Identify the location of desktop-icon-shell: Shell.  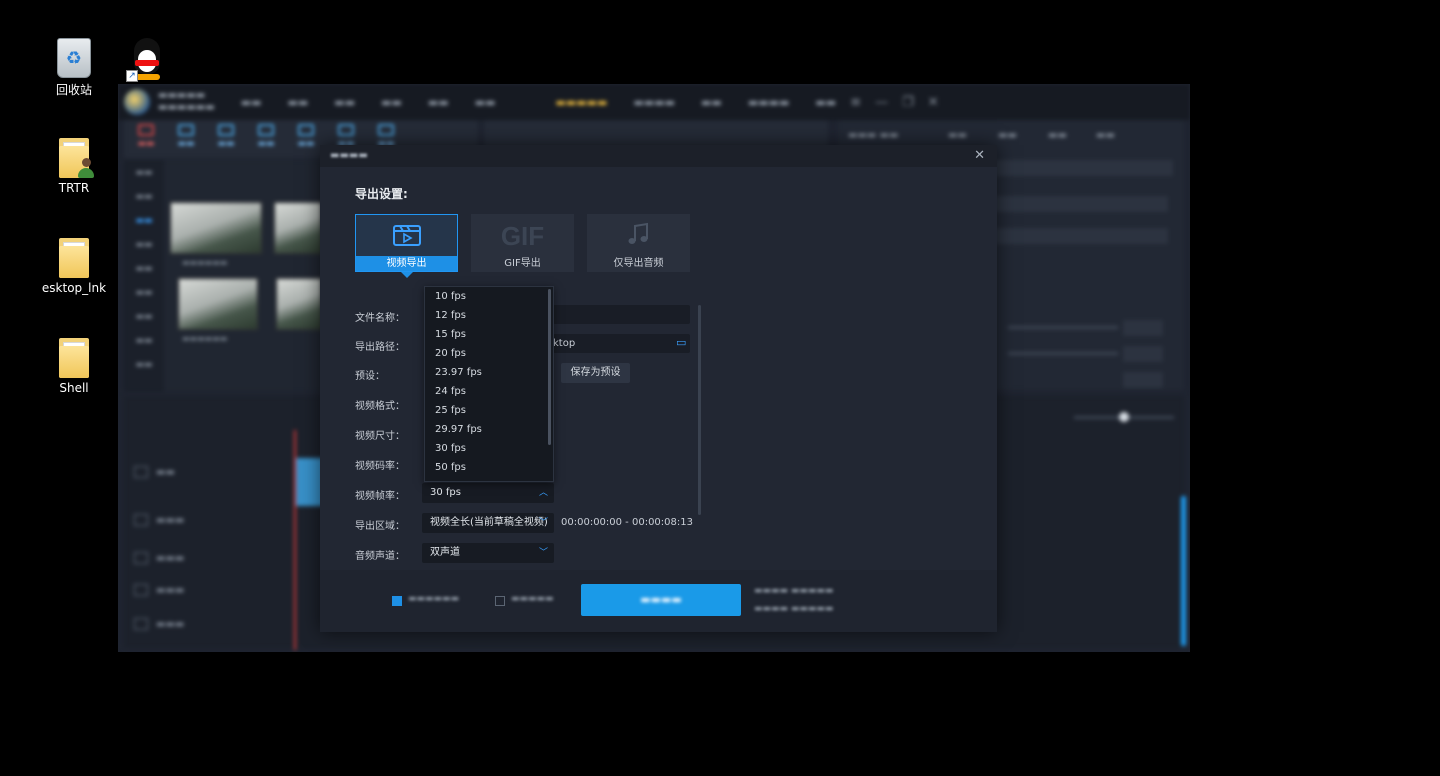
(74, 366).